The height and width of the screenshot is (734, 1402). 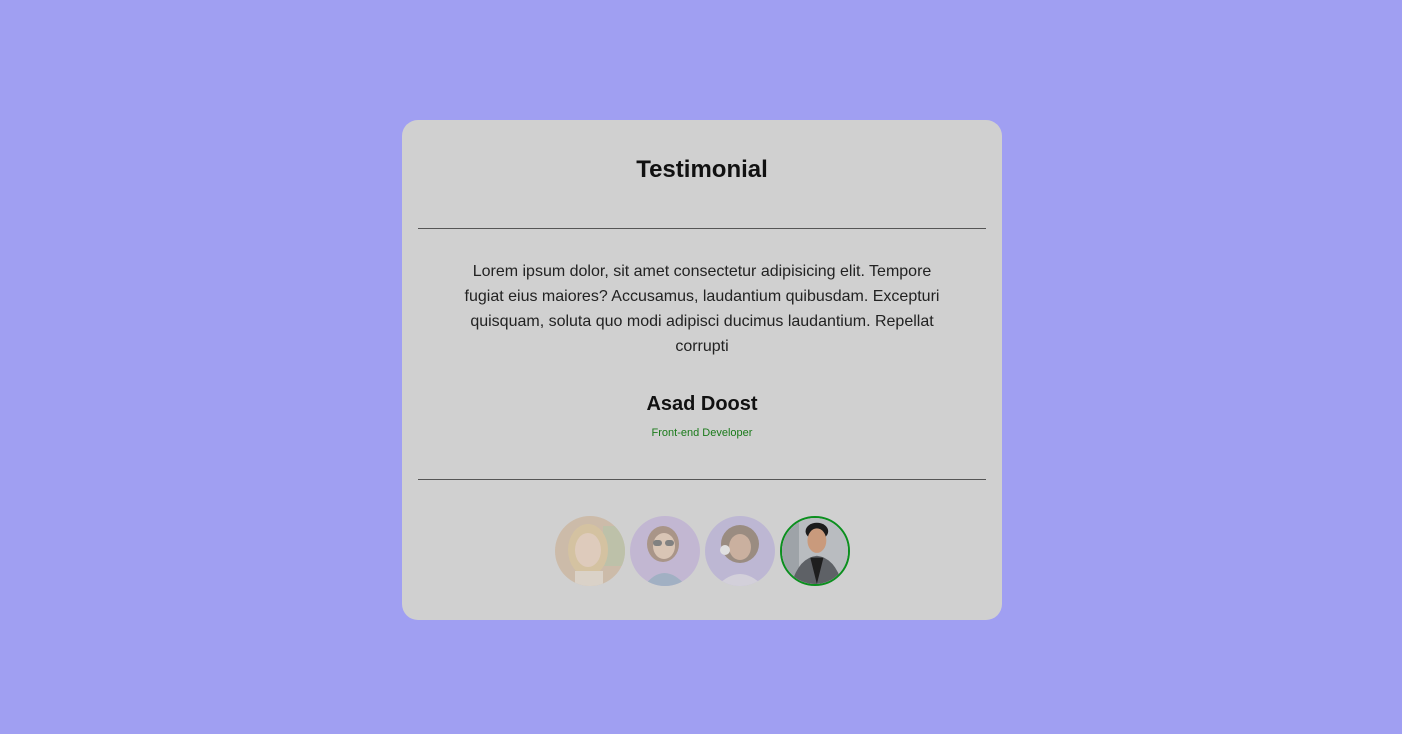 What do you see at coordinates (702, 433) in the screenshot?
I see `author-role: Front-end Developer` at bounding box center [702, 433].